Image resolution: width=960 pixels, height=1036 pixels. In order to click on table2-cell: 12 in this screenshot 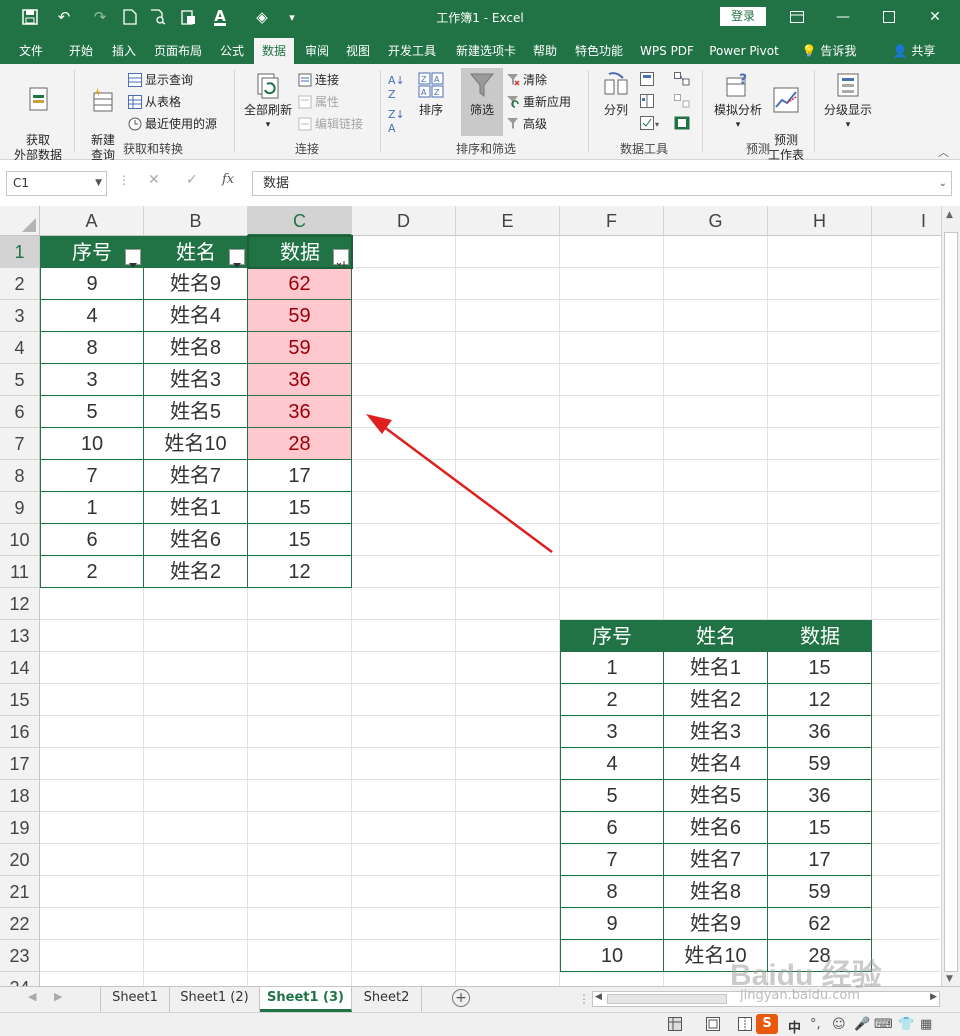, I will do `click(820, 700)`.